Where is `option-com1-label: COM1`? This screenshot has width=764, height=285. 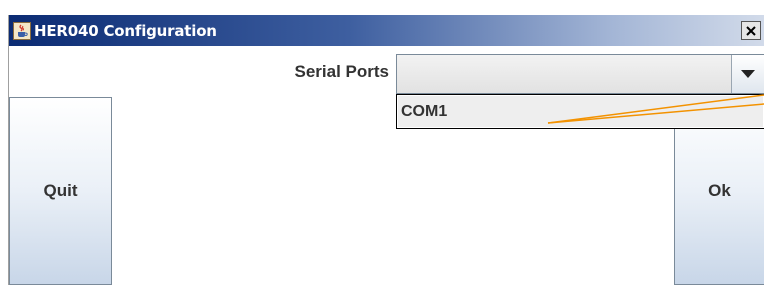
option-com1-label: COM1 is located at coordinates (424, 111).